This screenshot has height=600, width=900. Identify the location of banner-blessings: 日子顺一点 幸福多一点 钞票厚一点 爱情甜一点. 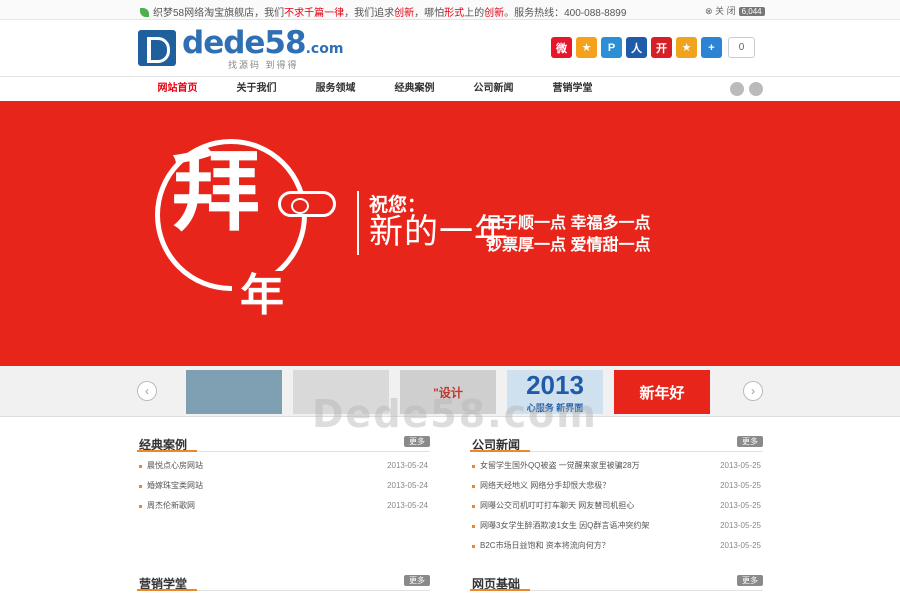
(568, 235).